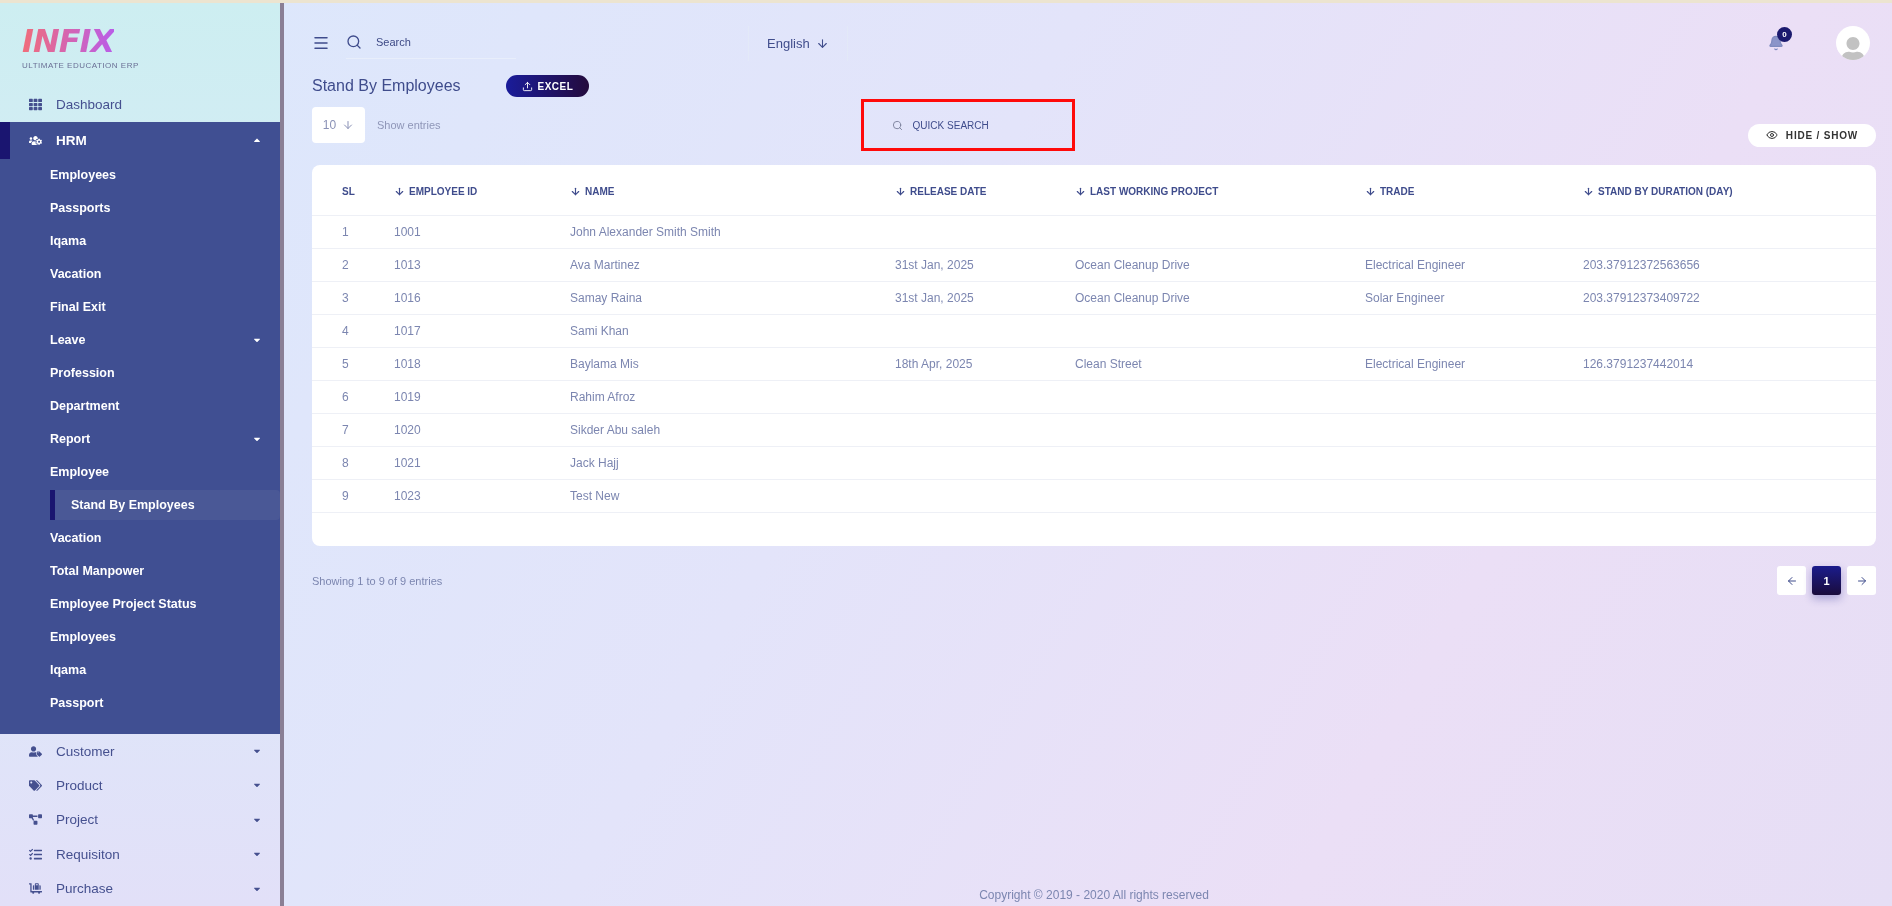 This screenshot has width=1892, height=906. I want to click on table-cell-text: 8, so click(346, 463).